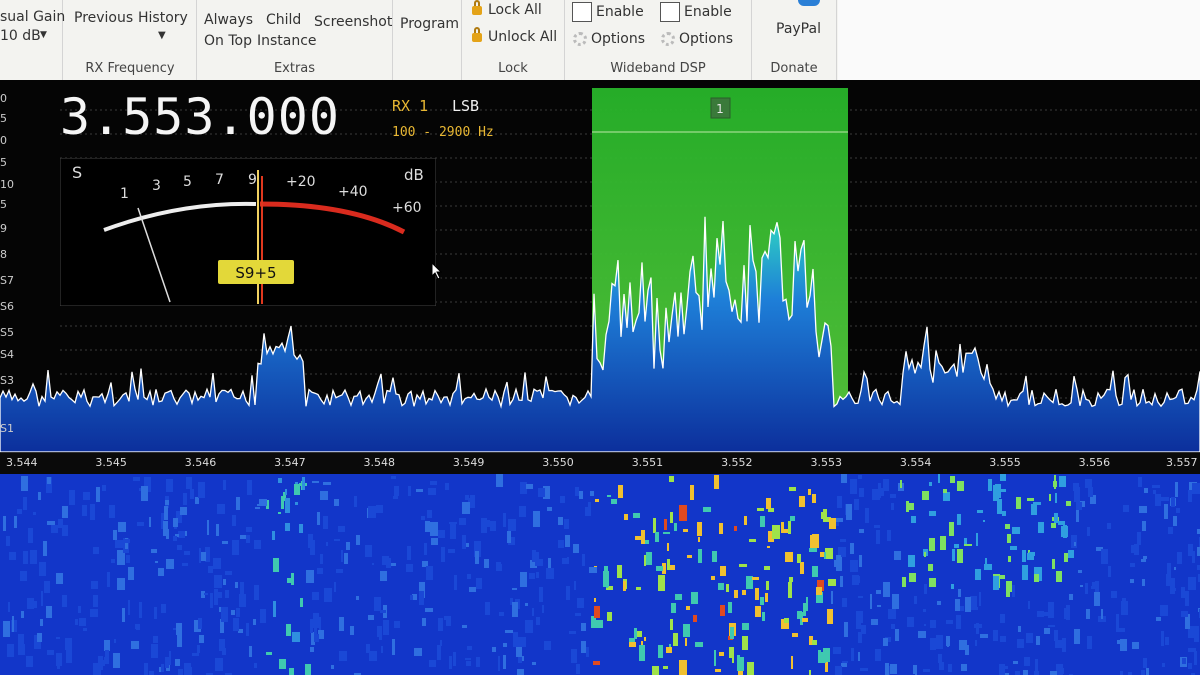 The image size is (1200, 675). What do you see at coordinates (228, 20) in the screenshot?
I see `always-on-top-label1: Always` at bounding box center [228, 20].